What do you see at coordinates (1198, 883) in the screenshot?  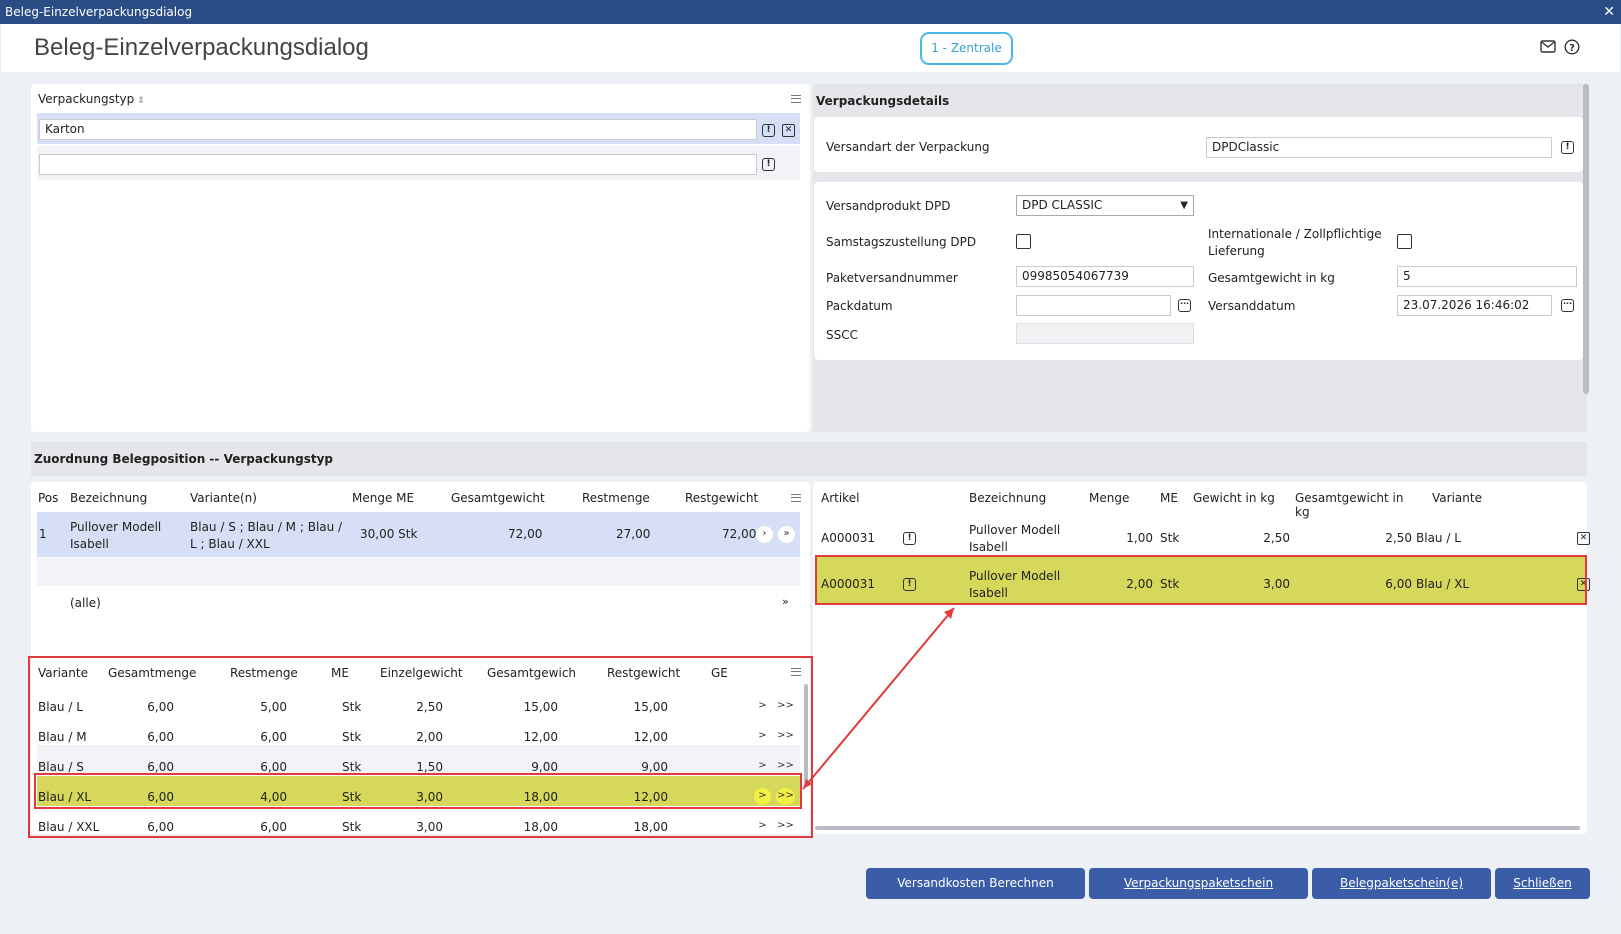 I see `verpackungsschein-button: Verpackungspaketschein` at bounding box center [1198, 883].